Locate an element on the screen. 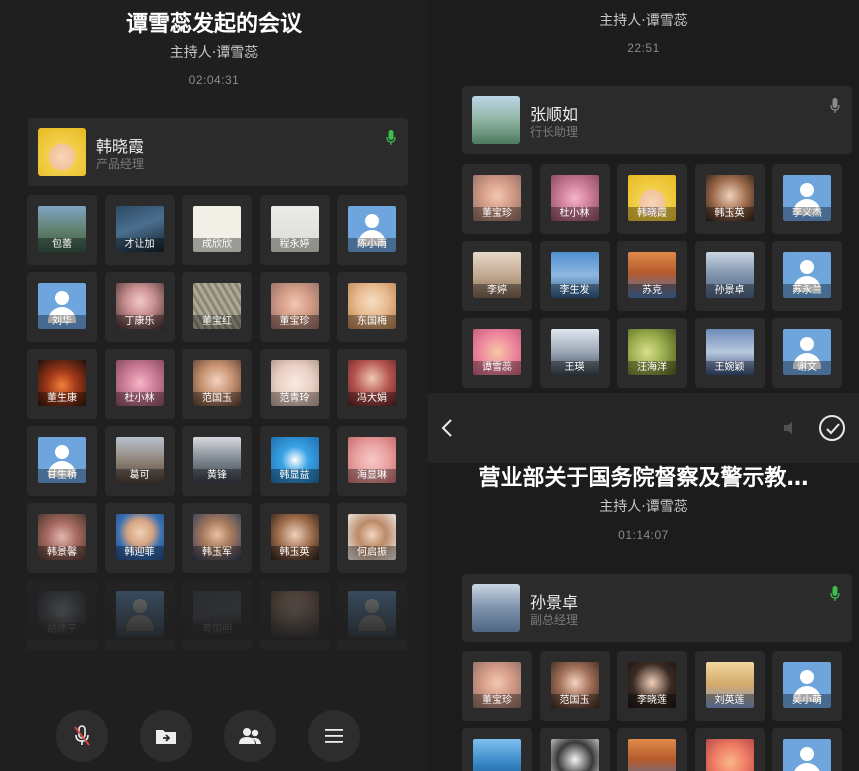 The image size is (859, 771). participant-name: 黄锋 is located at coordinates (217, 476).